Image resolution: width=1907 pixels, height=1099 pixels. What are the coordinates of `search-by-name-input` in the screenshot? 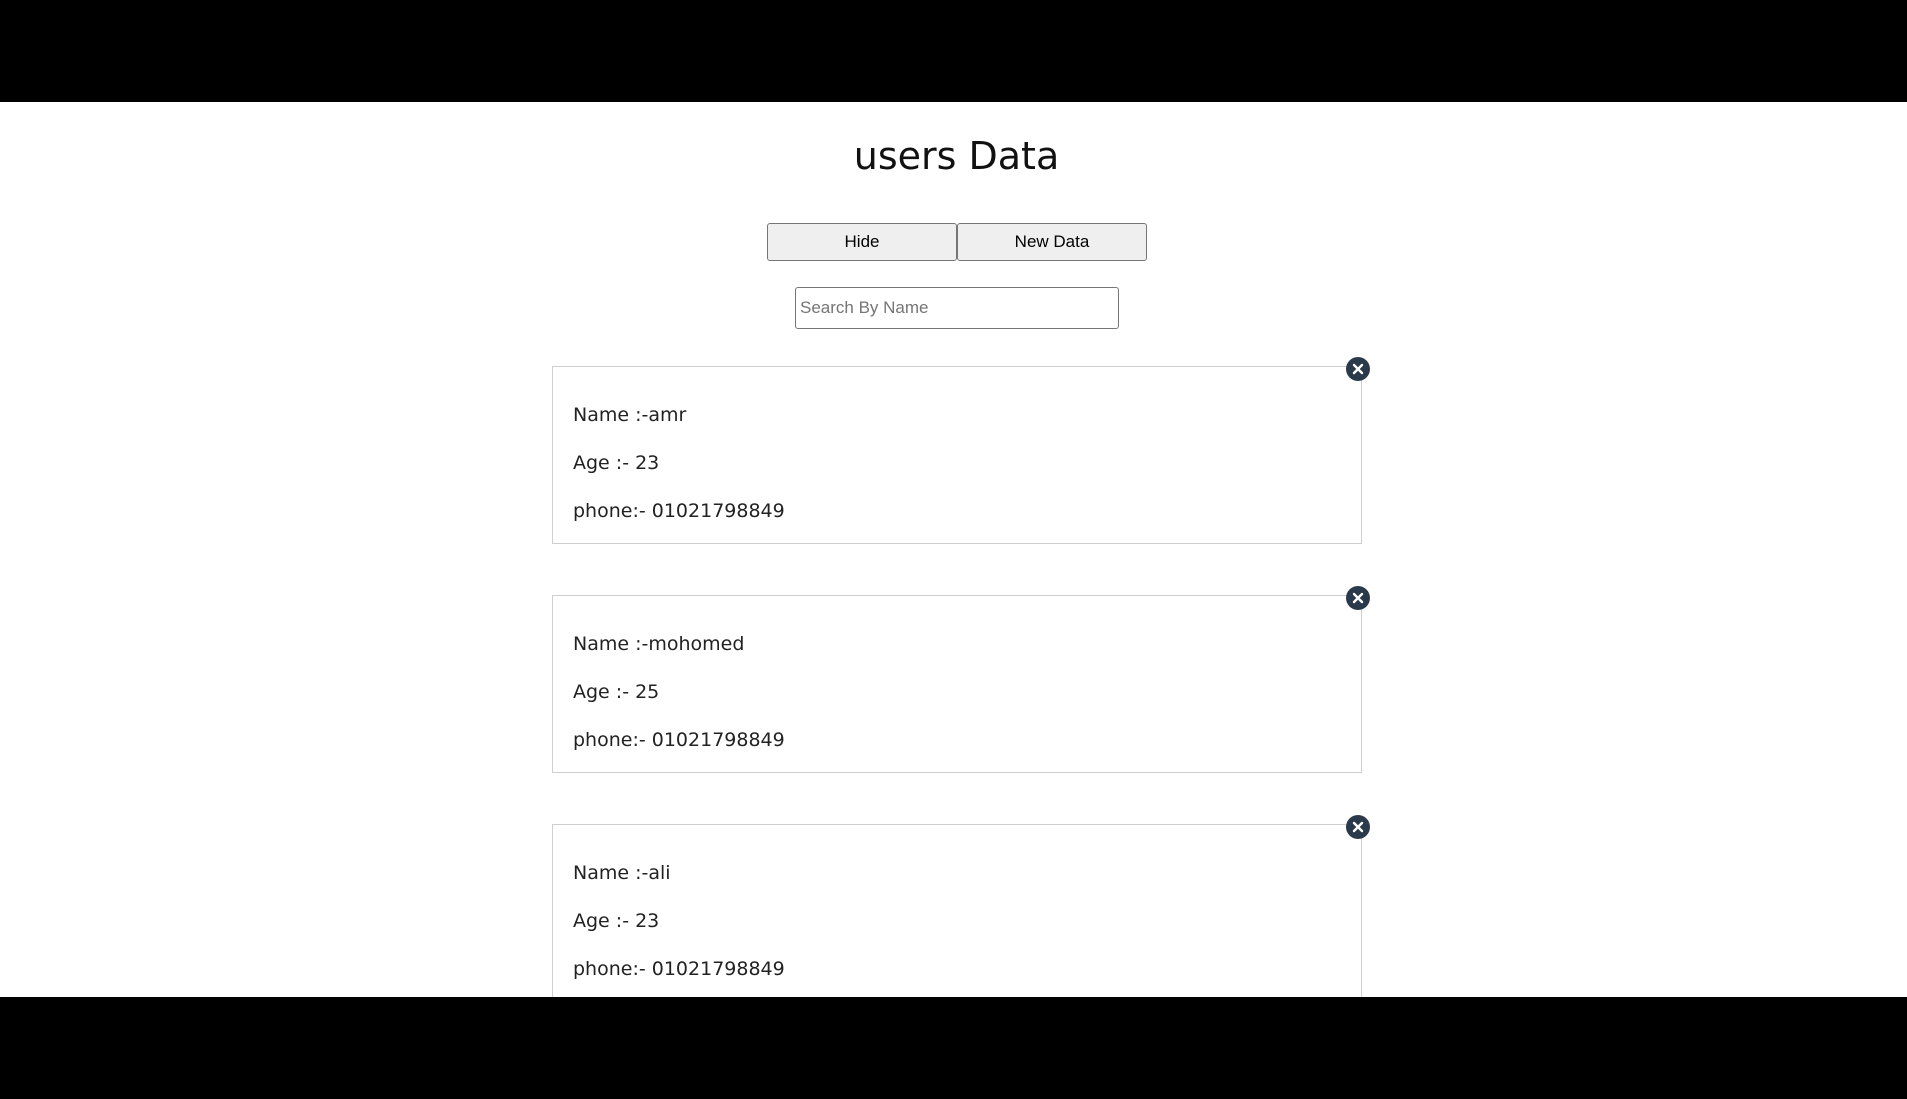 It's located at (957, 308).